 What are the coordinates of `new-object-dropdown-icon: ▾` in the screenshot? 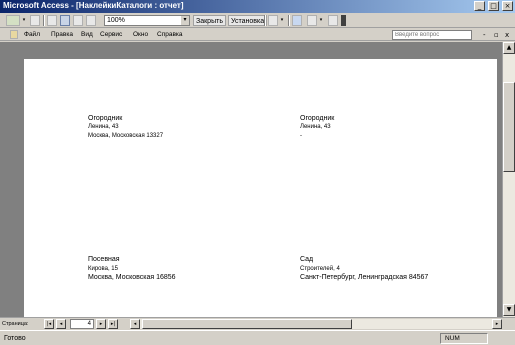 It's located at (321, 20).